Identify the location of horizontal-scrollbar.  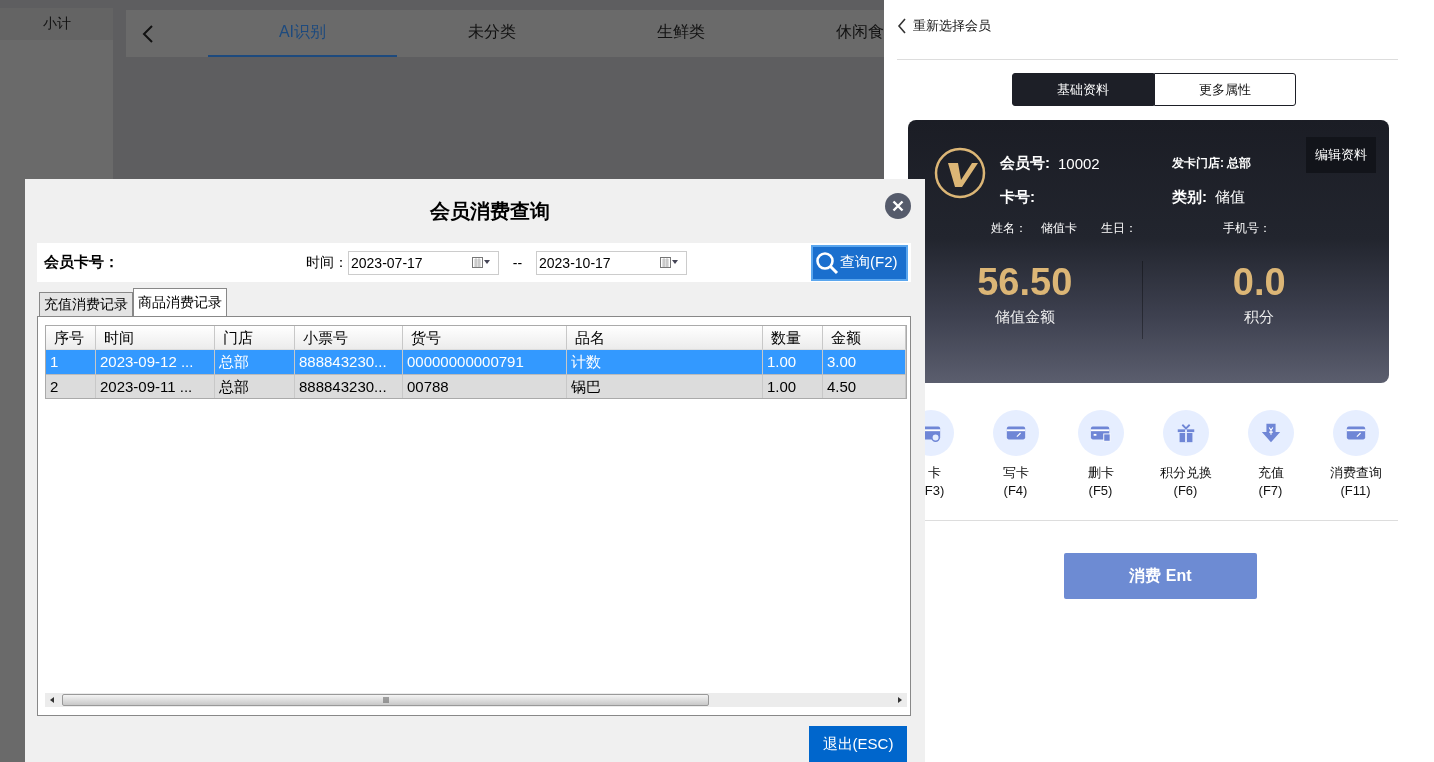
(476, 700).